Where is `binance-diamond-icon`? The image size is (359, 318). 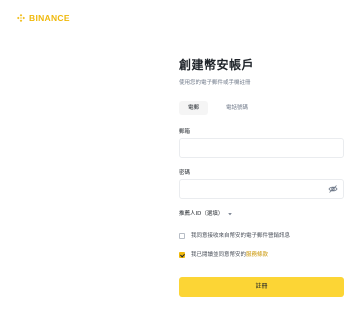 binance-diamond-icon is located at coordinates (21, 18).